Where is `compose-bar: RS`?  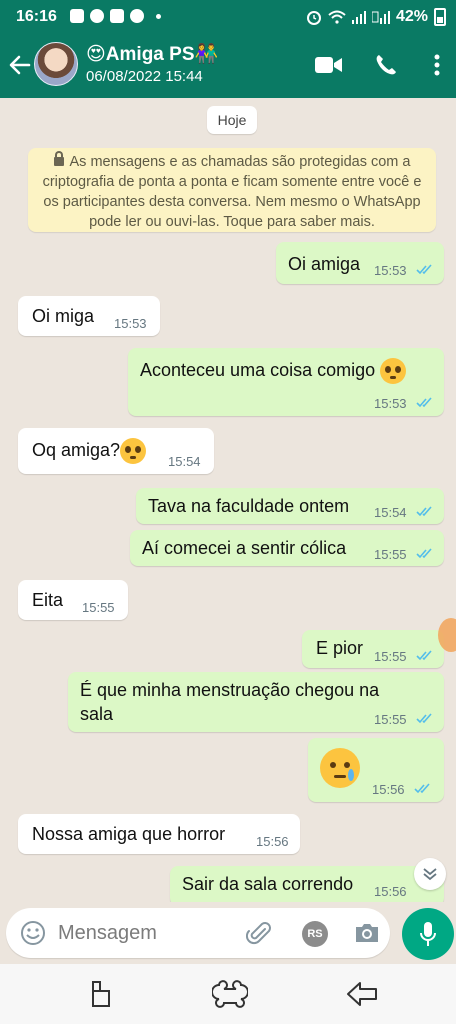
compose-bar: RS is located at coordinates (228, 933).